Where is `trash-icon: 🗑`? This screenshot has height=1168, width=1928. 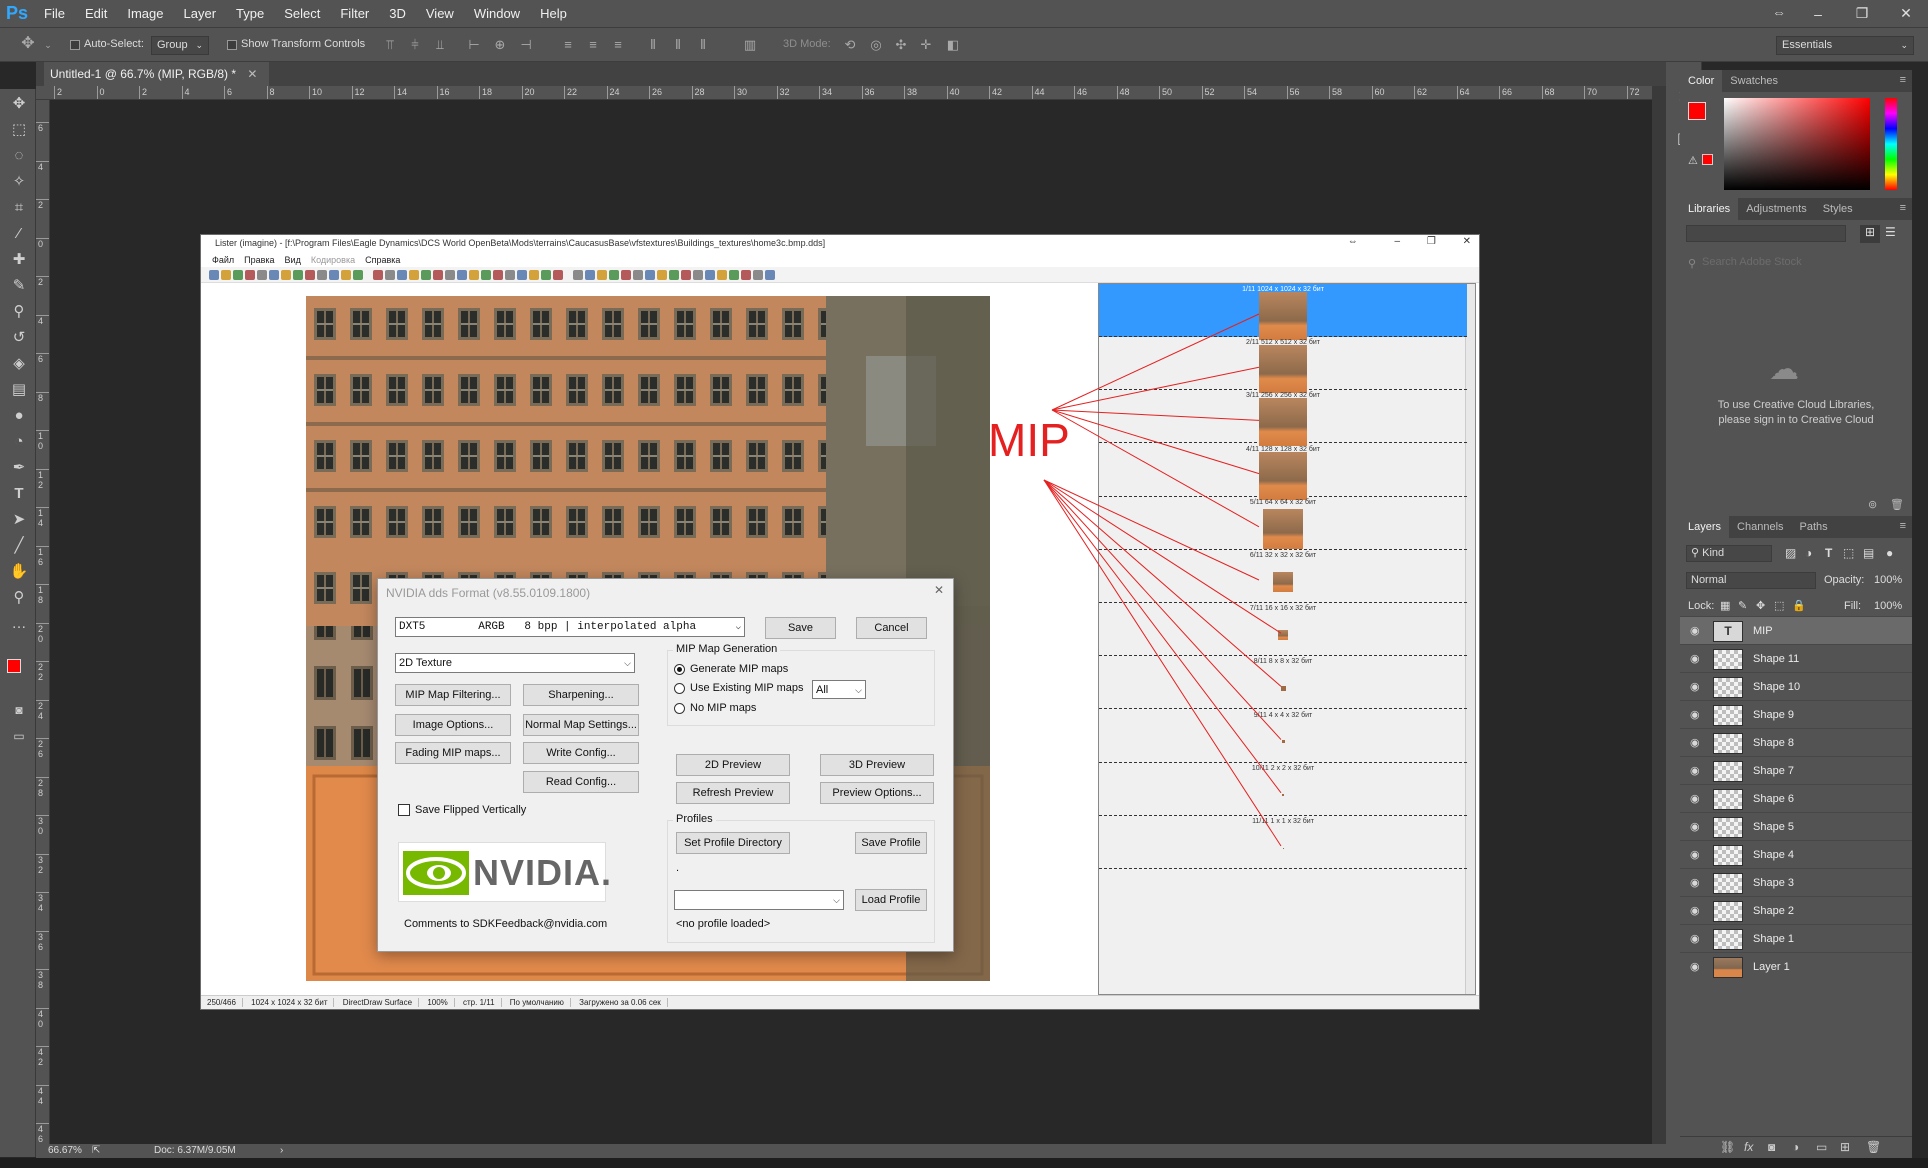 trash-icon: 🗑 is located at coordinates (1897, 504).